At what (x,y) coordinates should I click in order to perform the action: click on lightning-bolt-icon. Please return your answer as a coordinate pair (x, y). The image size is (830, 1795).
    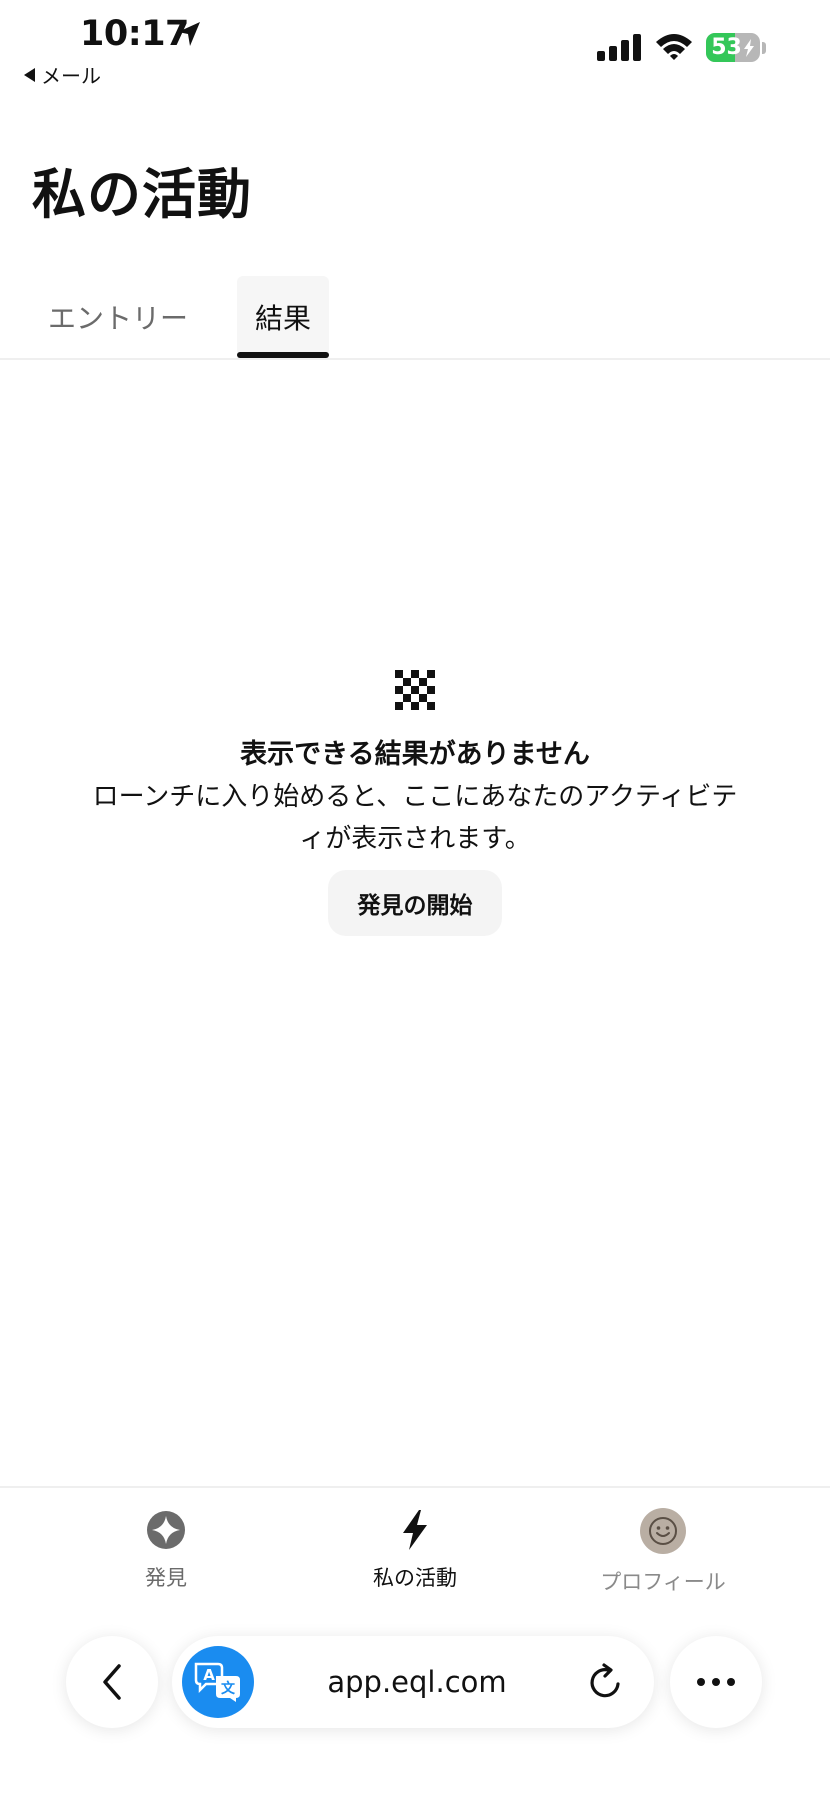
    Looking at the image, I should click on (415, 1530).